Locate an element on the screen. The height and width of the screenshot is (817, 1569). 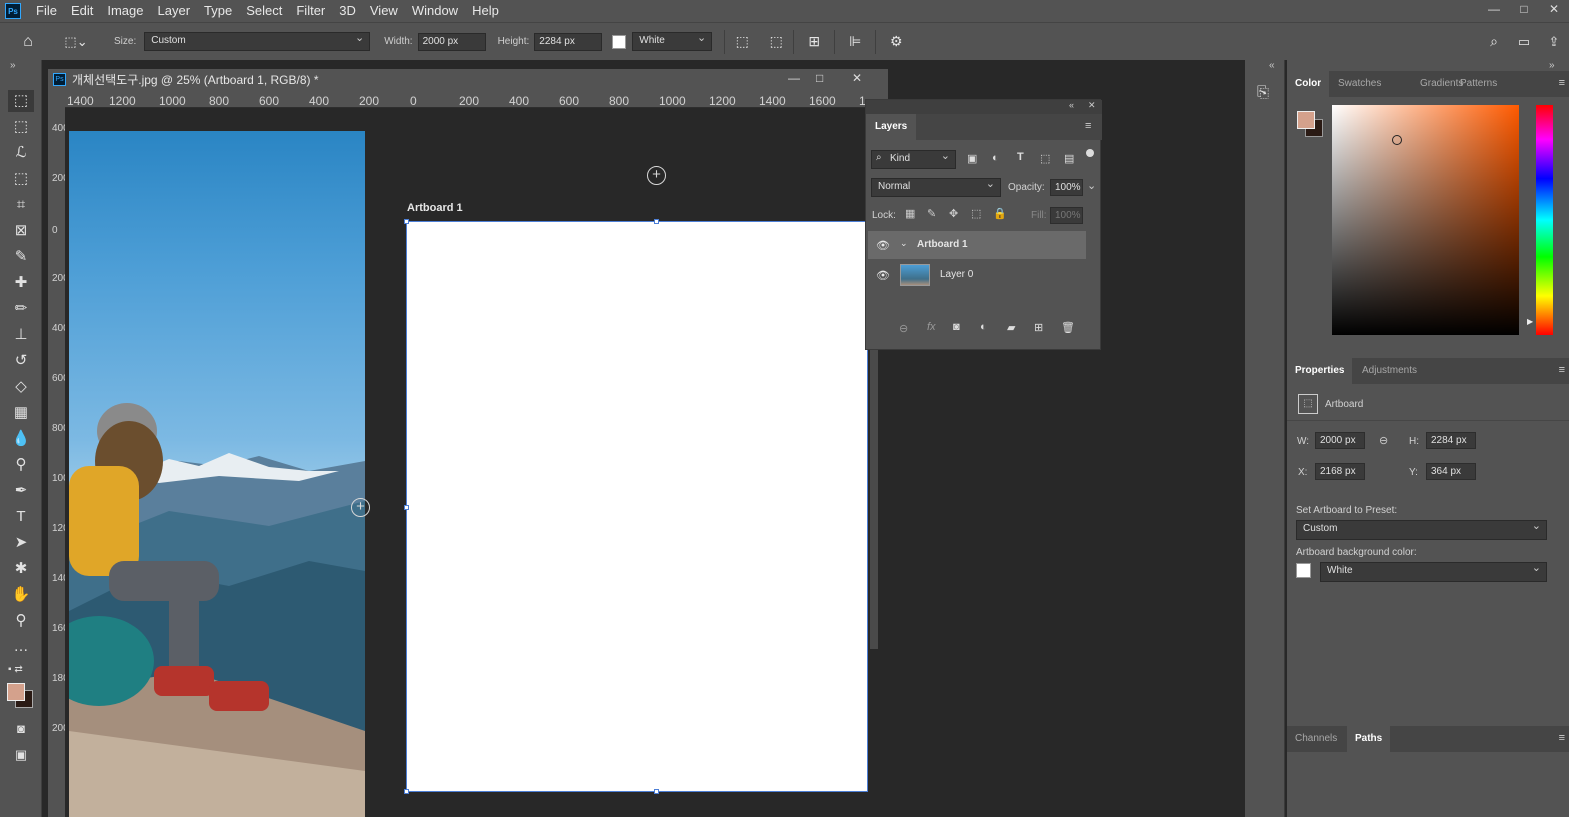
menu-view: View is located at coordinates (384, 11).